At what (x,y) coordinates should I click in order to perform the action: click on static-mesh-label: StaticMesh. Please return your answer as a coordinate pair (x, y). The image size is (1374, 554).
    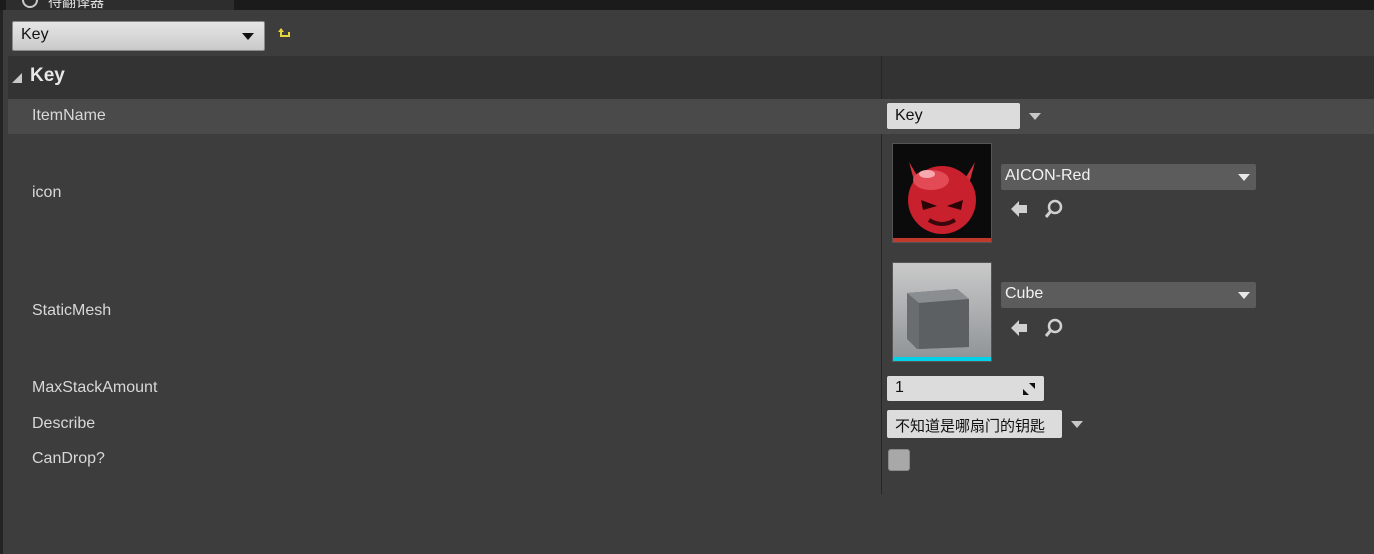
    Looking at the image, I should click on (72, 310).